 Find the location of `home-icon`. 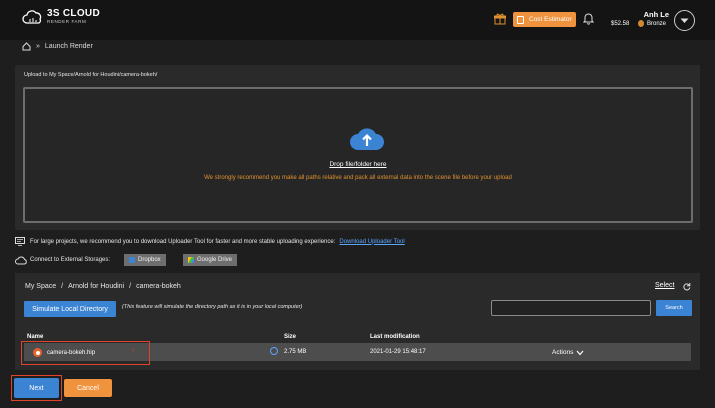

home-icon is located at coordinates (26, 46).